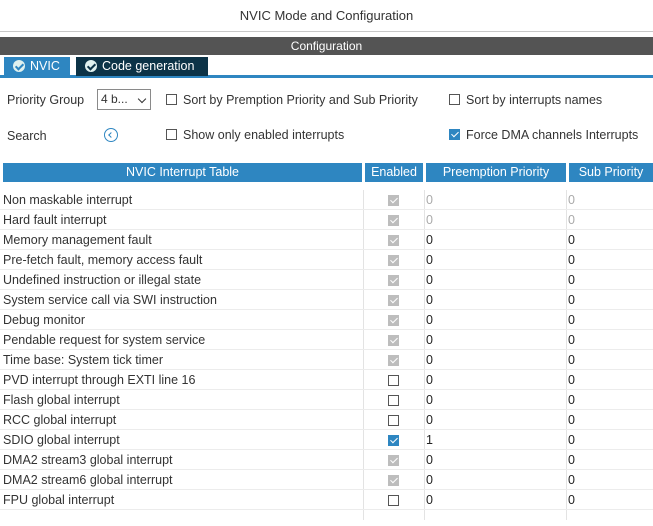 The width and height of the screenshot is (653, 526). What do you see at coordinates (171, 134) in the screenshot?
I see `show-enabled-checkbox` at bounding box center [171, 134].